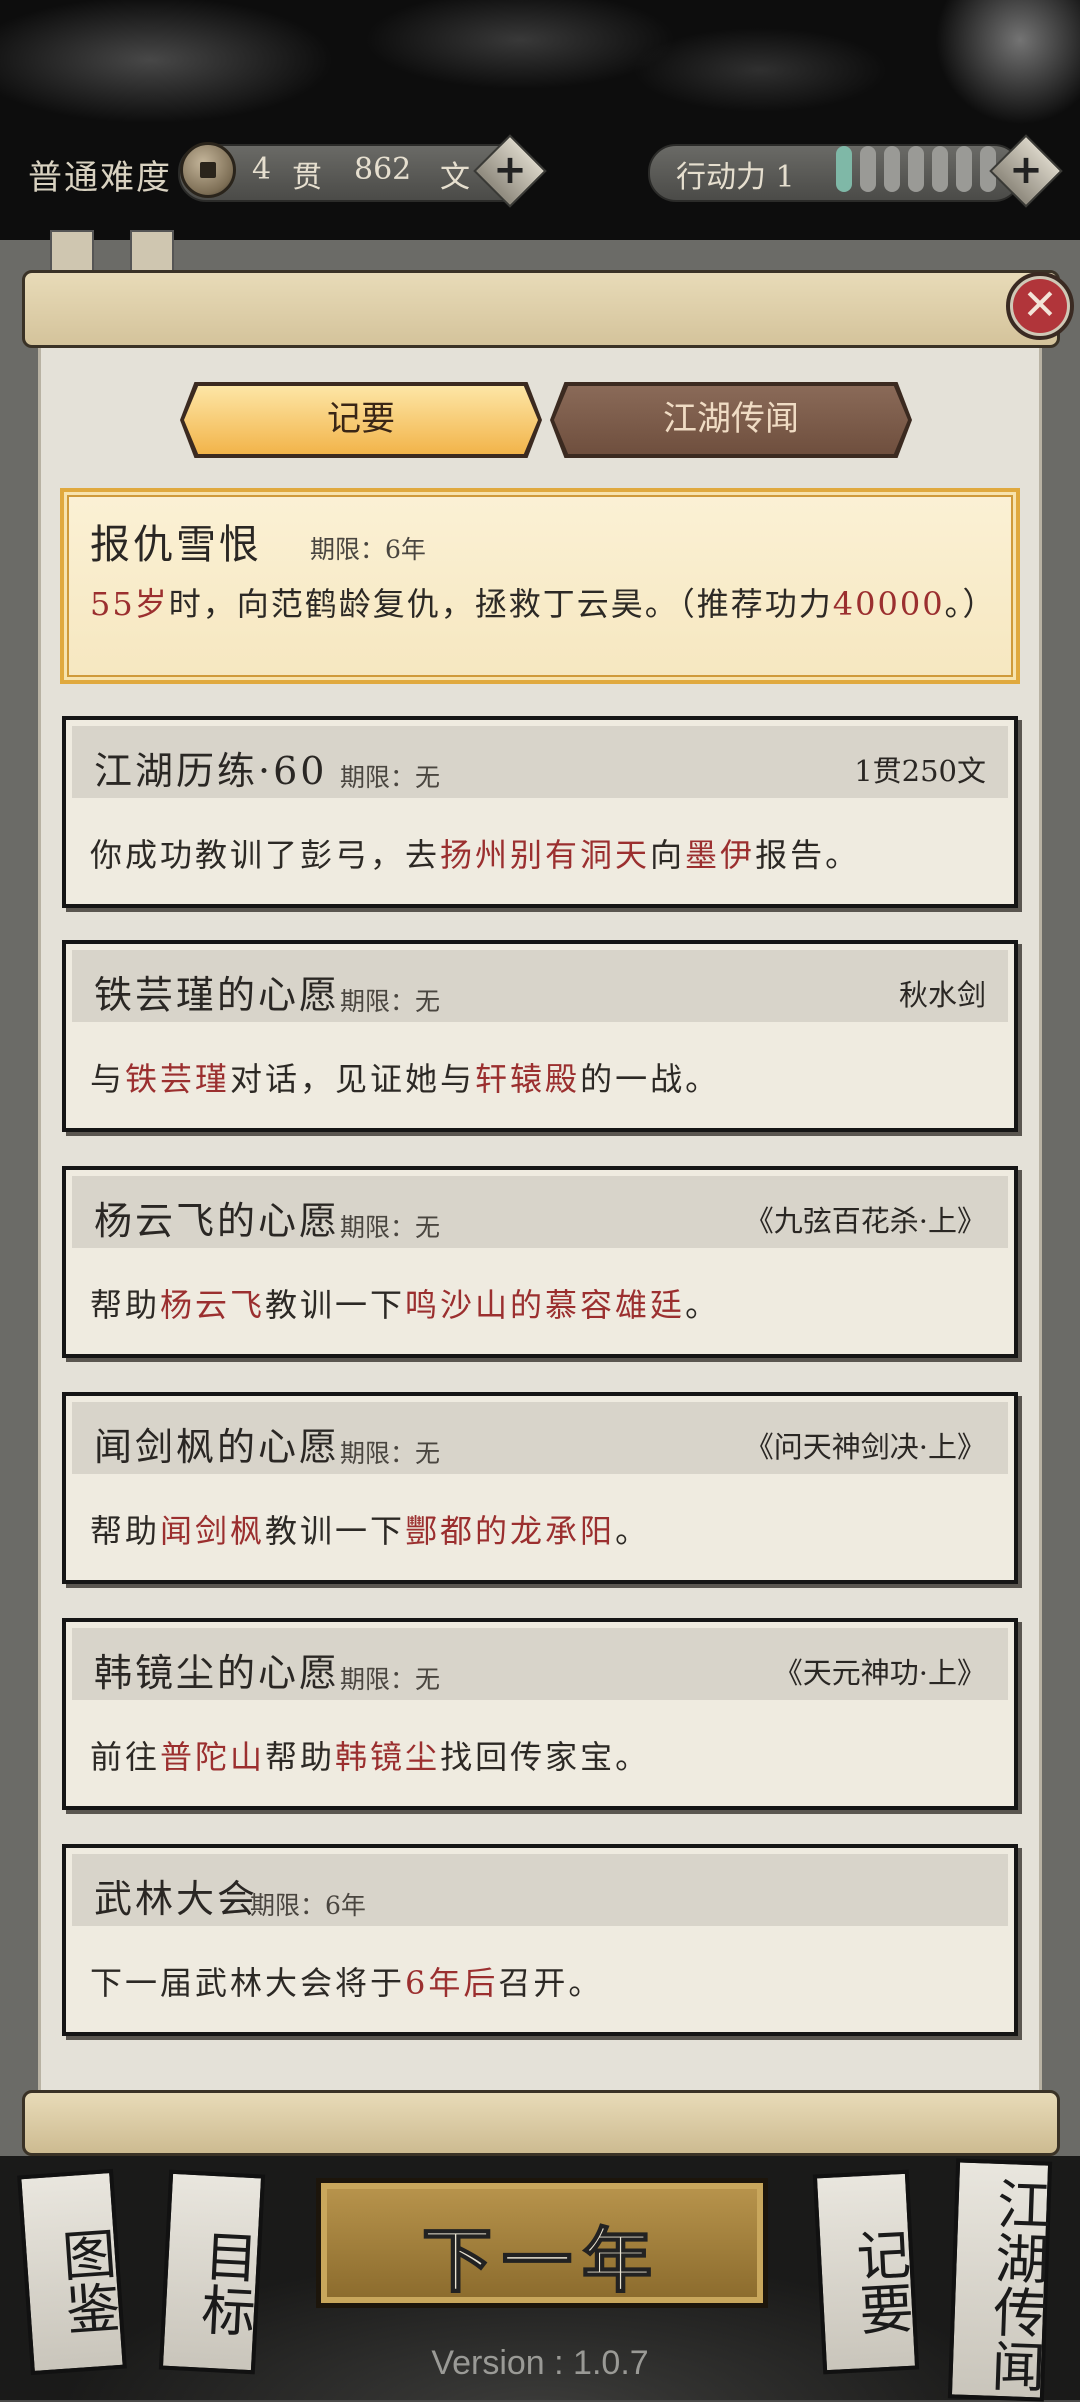  I want to click on quest-title: 江湖历练·60, so click(211, 771).